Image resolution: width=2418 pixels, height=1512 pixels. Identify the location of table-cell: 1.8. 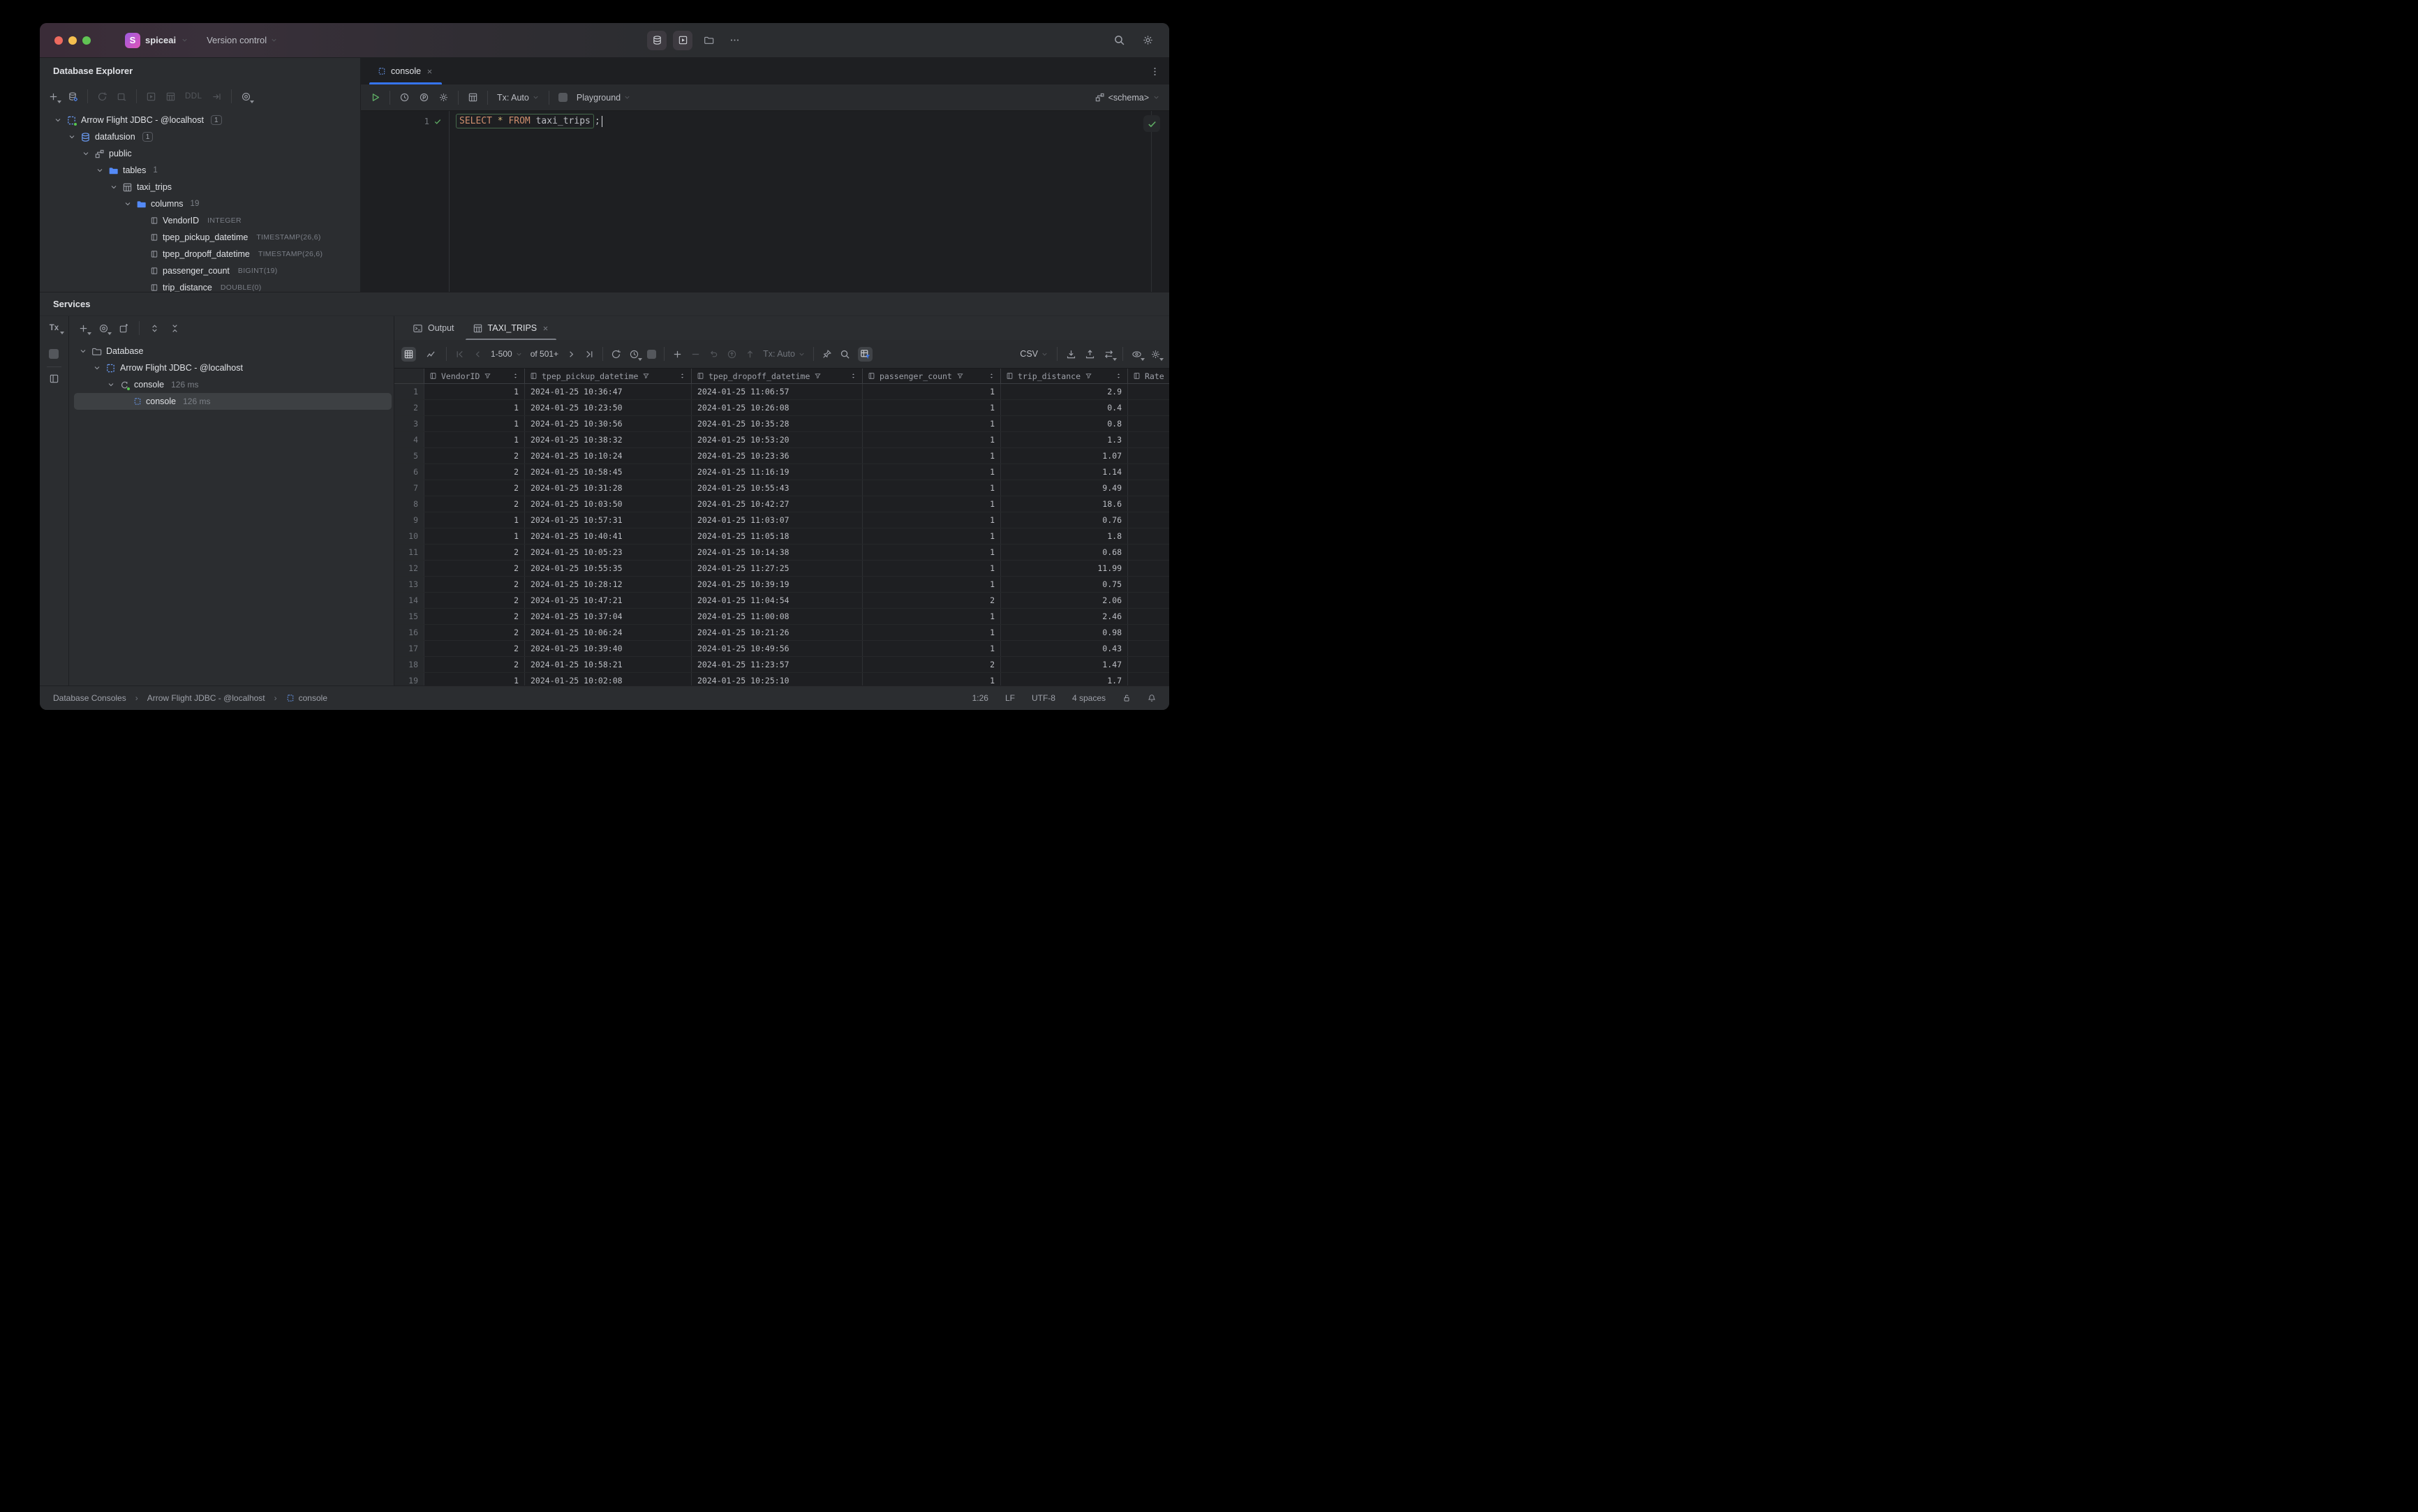
(1064, 536).